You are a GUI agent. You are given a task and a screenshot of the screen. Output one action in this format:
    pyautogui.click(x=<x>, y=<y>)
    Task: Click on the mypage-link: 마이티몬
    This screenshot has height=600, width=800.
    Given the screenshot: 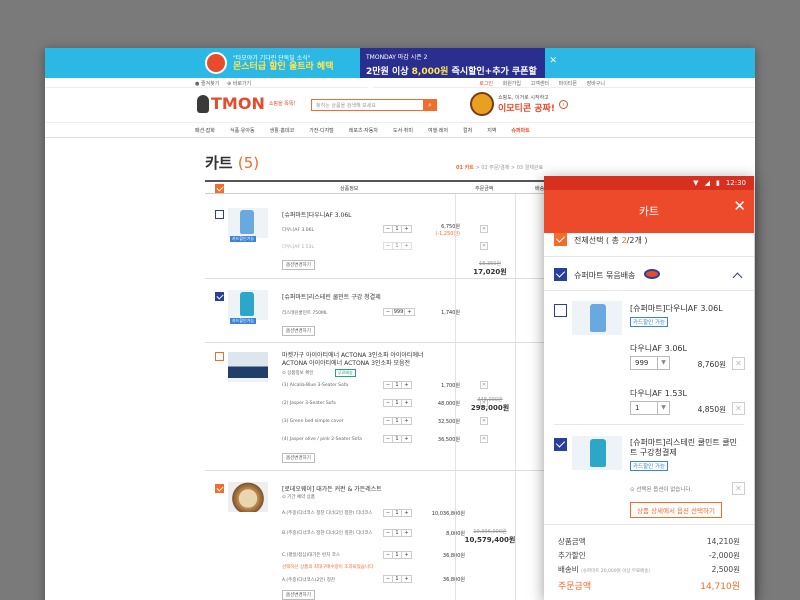 What is the action you would take?
    pyautogui.click(x=568, y=84)
    